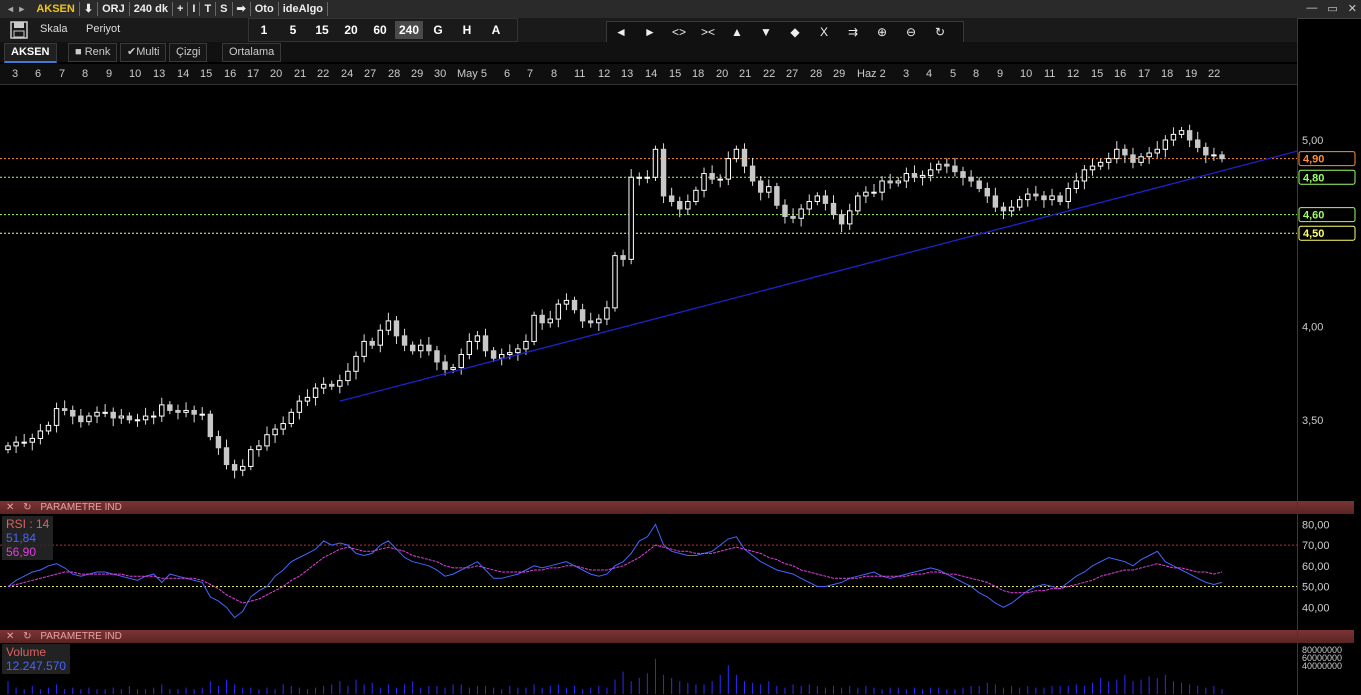 Image resolution: width=1361 pixels, height=695 pixels. Describe the element at coordinates (1352, 8) in the screenshot. I see `close-window-icon: ✕` at that location.